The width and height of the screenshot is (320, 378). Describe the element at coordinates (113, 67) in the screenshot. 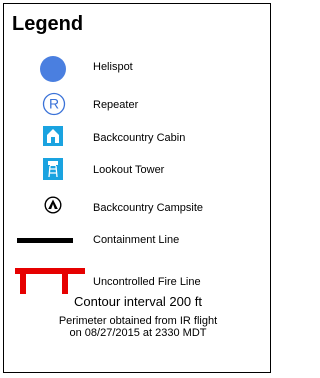

I see `helispot-label: Helispot` at that location.